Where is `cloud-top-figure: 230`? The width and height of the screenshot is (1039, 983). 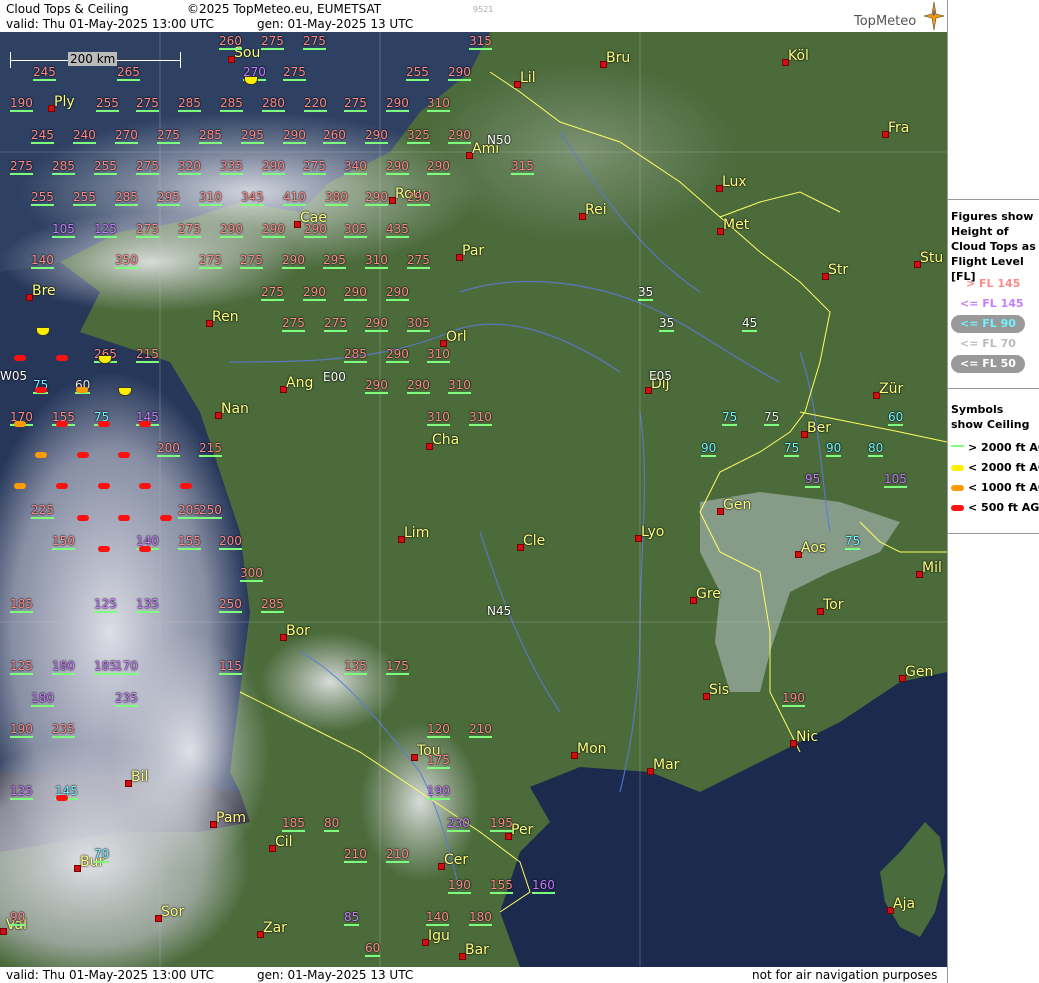
cloud-top-figure: 230 is located at coordinates (458, 824).